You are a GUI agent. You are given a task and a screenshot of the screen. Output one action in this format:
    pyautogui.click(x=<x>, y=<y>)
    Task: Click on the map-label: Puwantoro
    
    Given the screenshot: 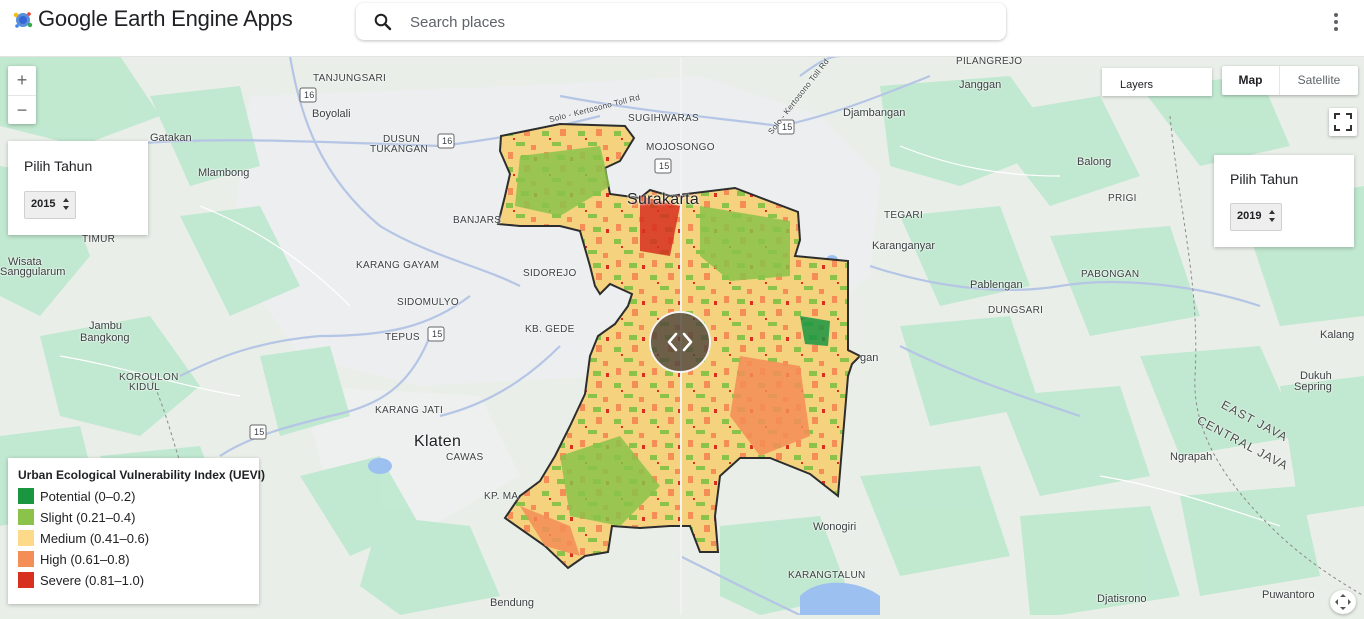 What is the action you would take?
    pyautogui.click(x=1288, y=595)
    